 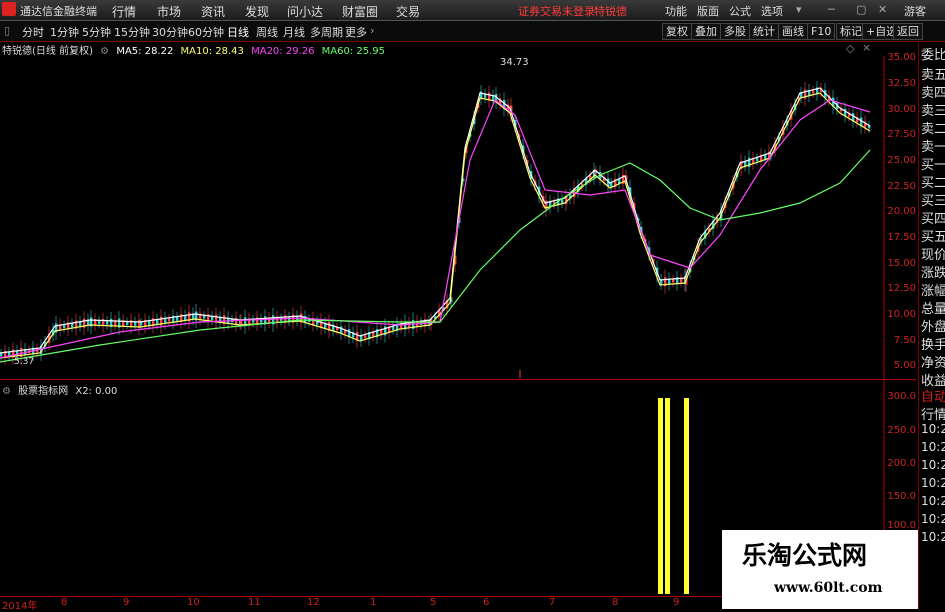 What do you see at coordinates (904, 365) in the screenshot?
I see `y-tick: 5.00` at bounding box center [904, 365].